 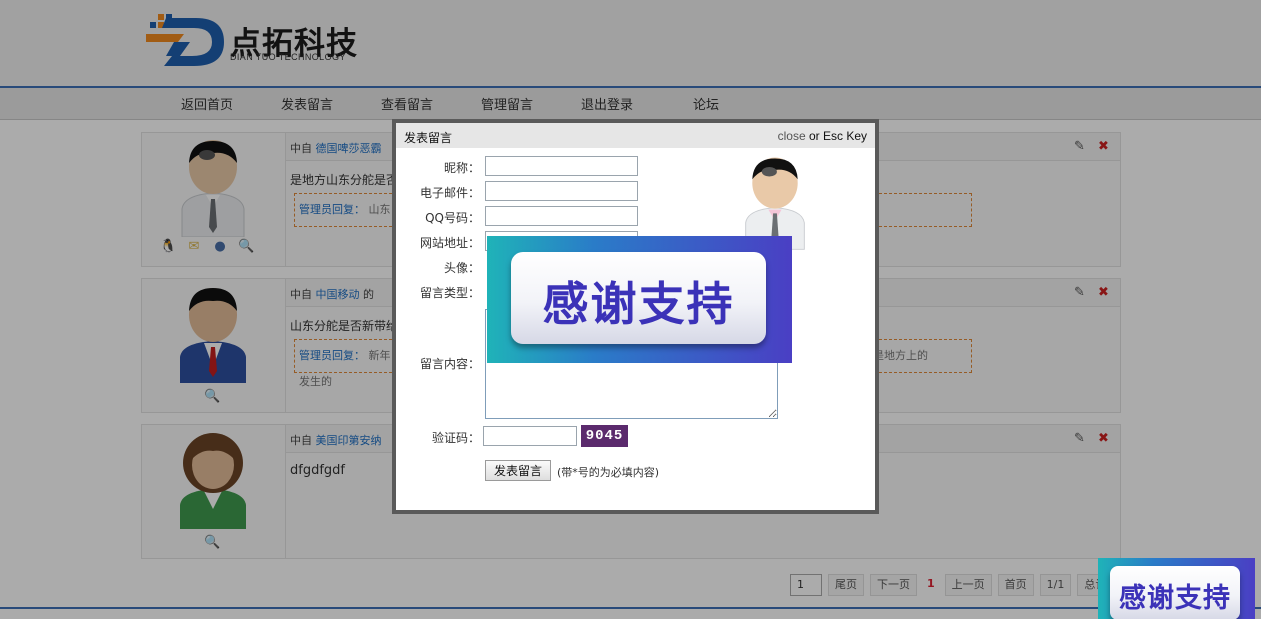 I want to click on submit-button: 发表留言, so click(x=518, y=470).